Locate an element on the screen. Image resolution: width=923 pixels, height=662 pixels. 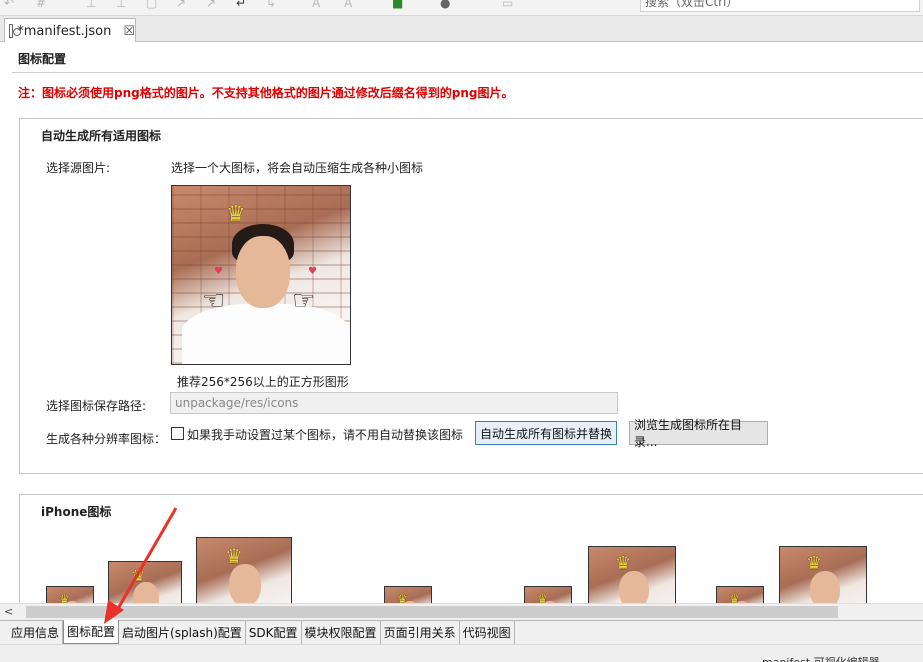
bookmark-icon: ⊥ is located at coordinates (121, 5).